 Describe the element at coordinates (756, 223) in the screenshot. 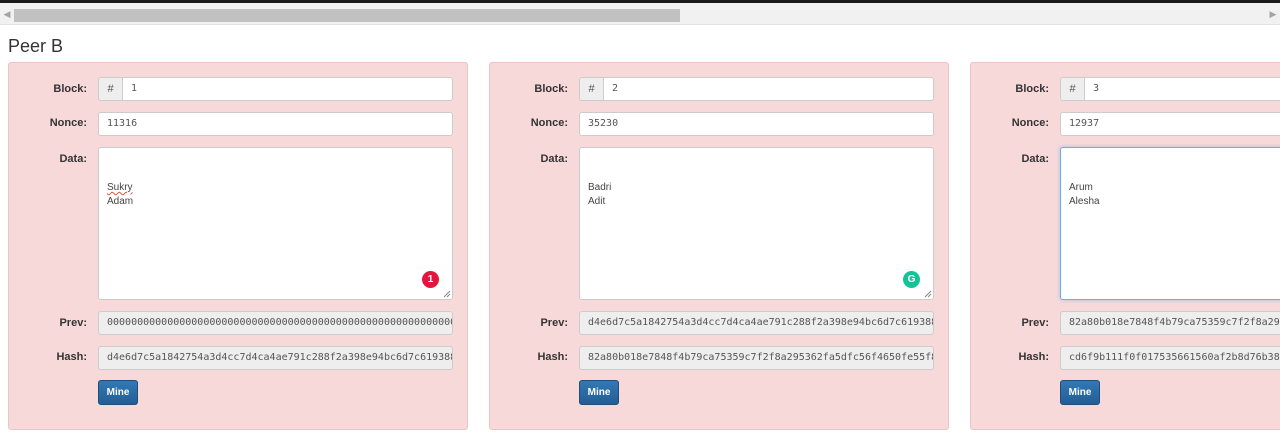

I see `data-textarea: Badri Adit G` at that location.